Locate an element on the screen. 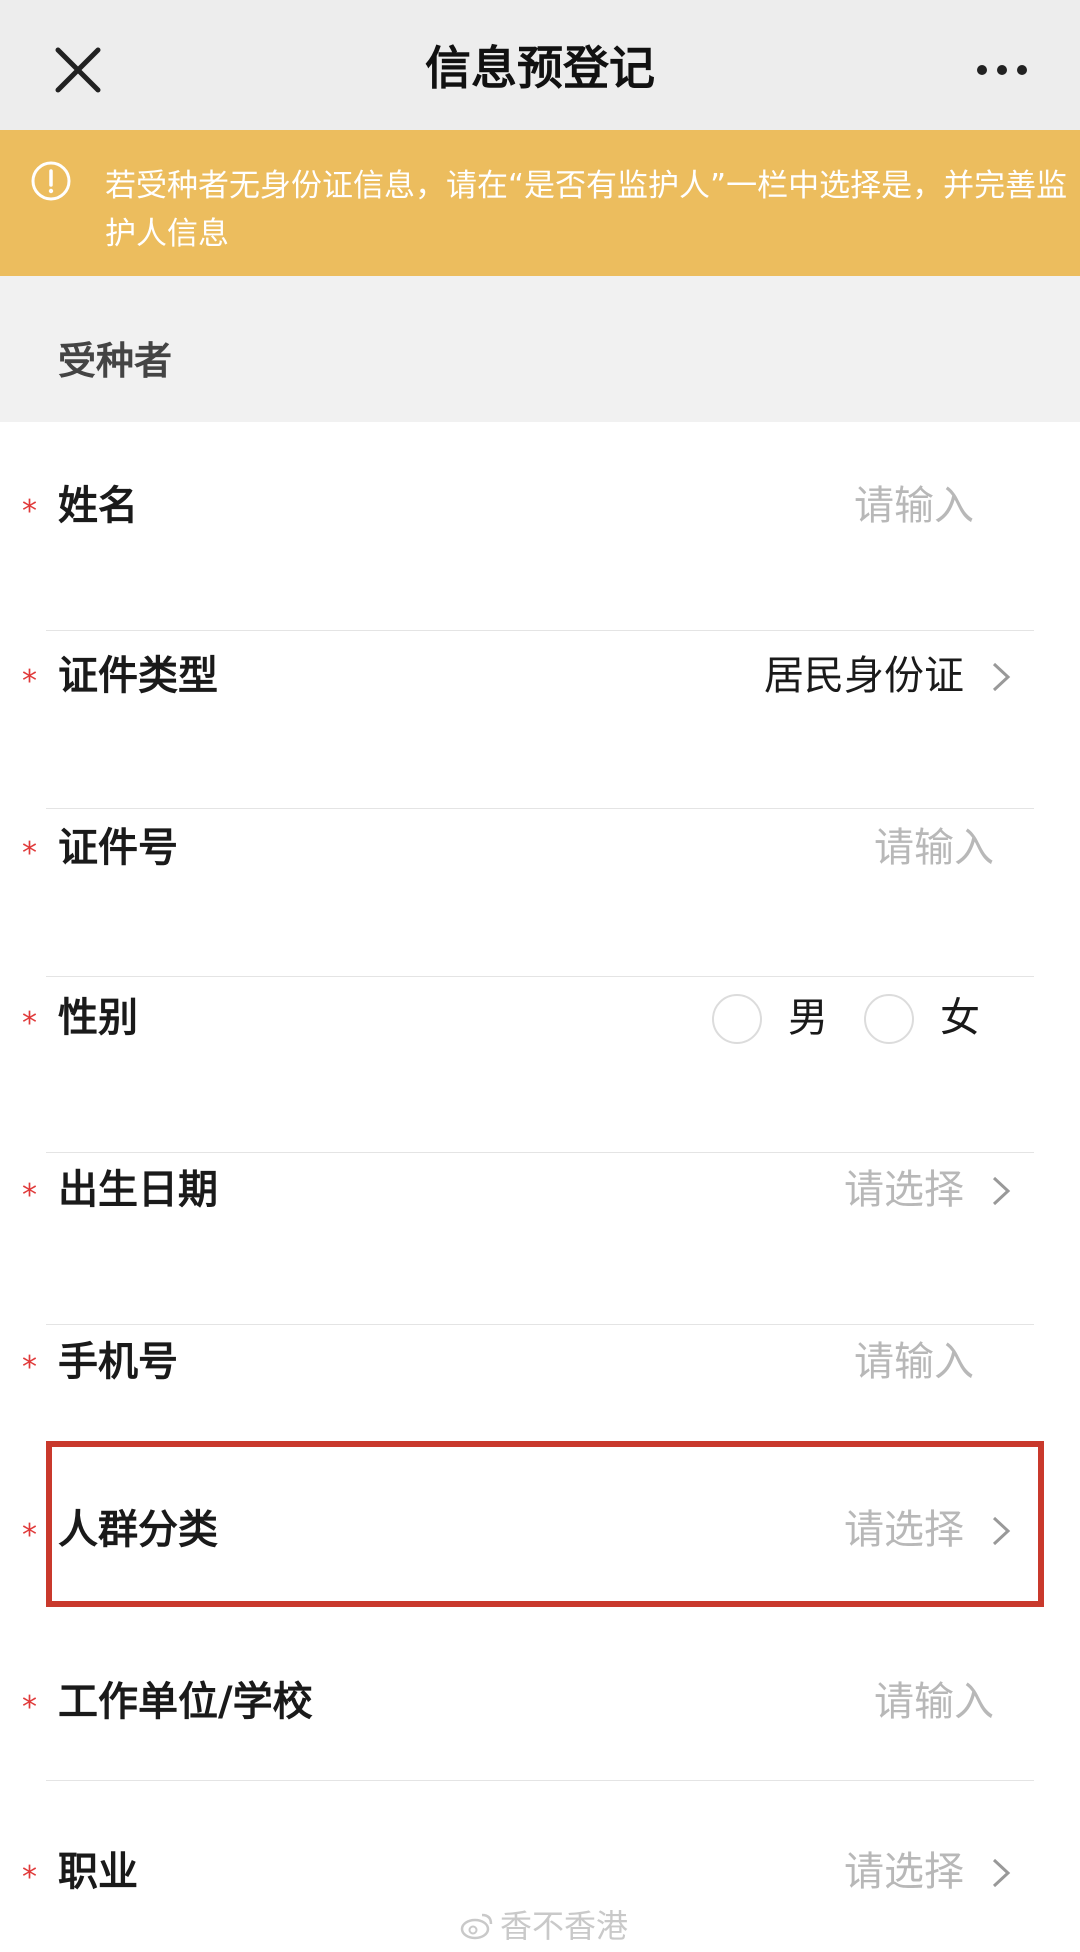 This screenshot has width=1080, height=1952. occupation-select: 请选择 is located at coordinates (904, 1872).